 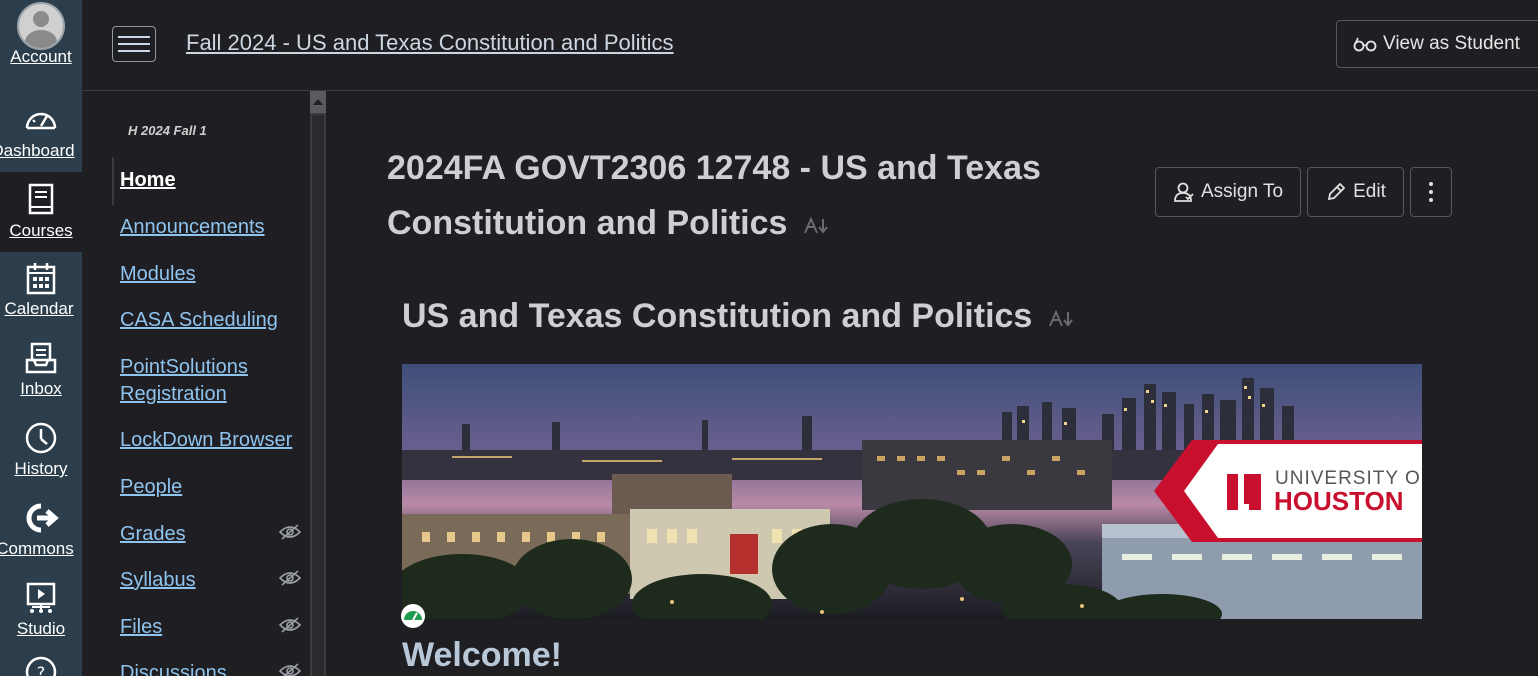 I want to click on global-nav-history: History, so click(x=41, y=452).